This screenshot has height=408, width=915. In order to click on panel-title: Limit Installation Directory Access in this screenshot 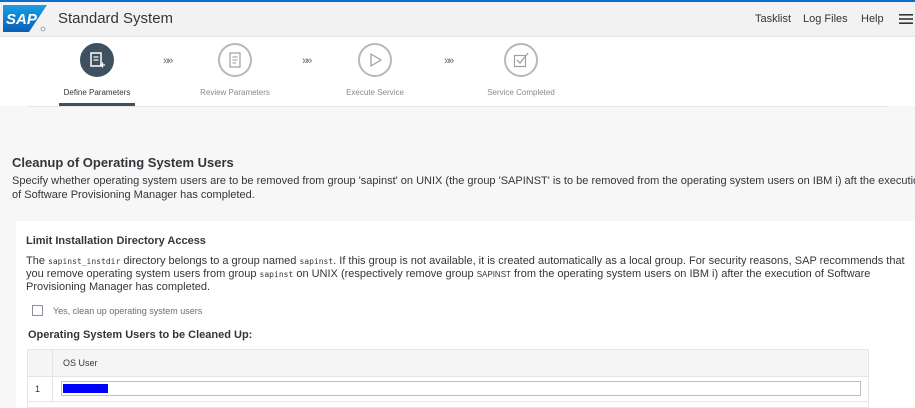, I will do `click(116, 241)`.